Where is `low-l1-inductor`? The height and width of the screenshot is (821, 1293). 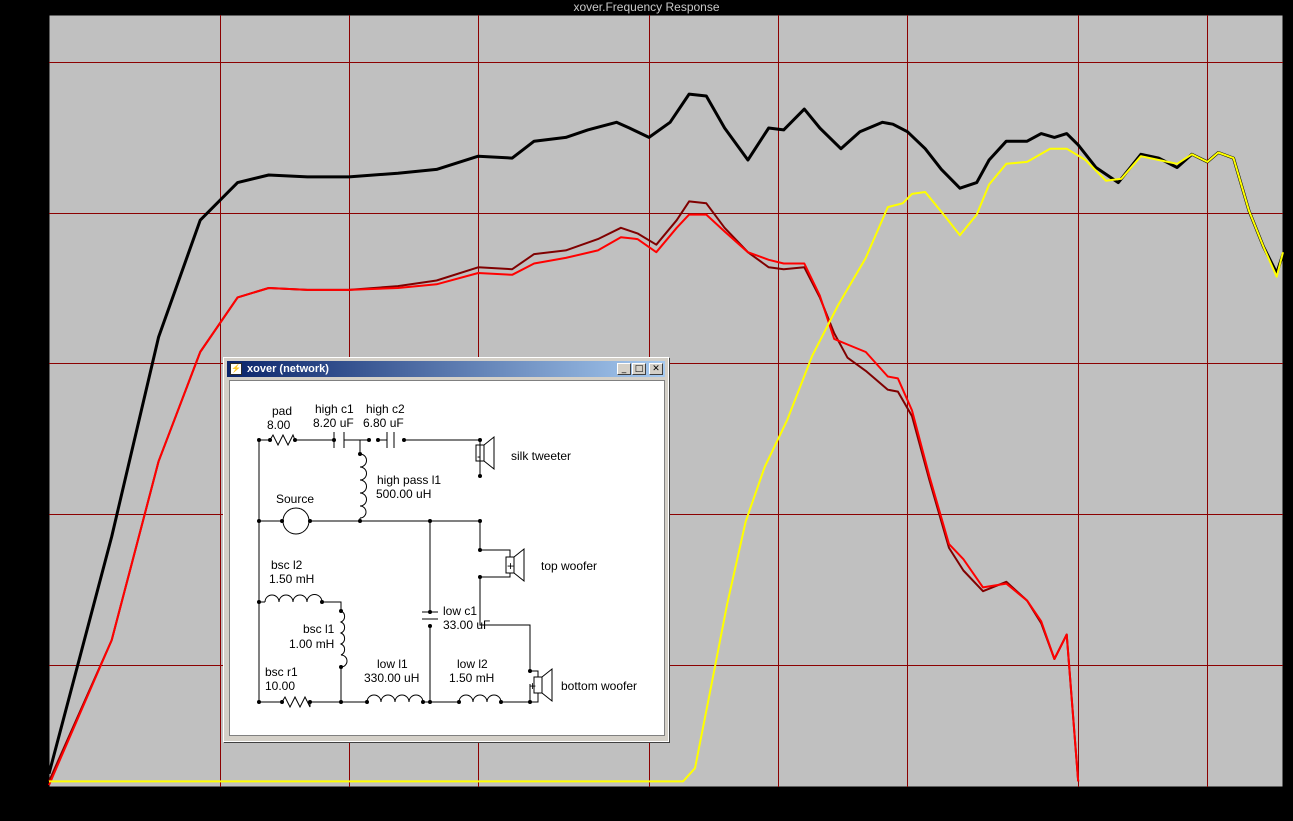 low-l1-inductor is located at coordinates (395, 698).